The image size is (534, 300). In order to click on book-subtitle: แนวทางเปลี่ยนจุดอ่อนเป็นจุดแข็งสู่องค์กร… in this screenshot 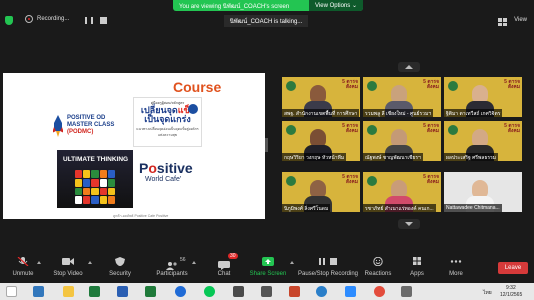, I will do `click(167, 132)`.